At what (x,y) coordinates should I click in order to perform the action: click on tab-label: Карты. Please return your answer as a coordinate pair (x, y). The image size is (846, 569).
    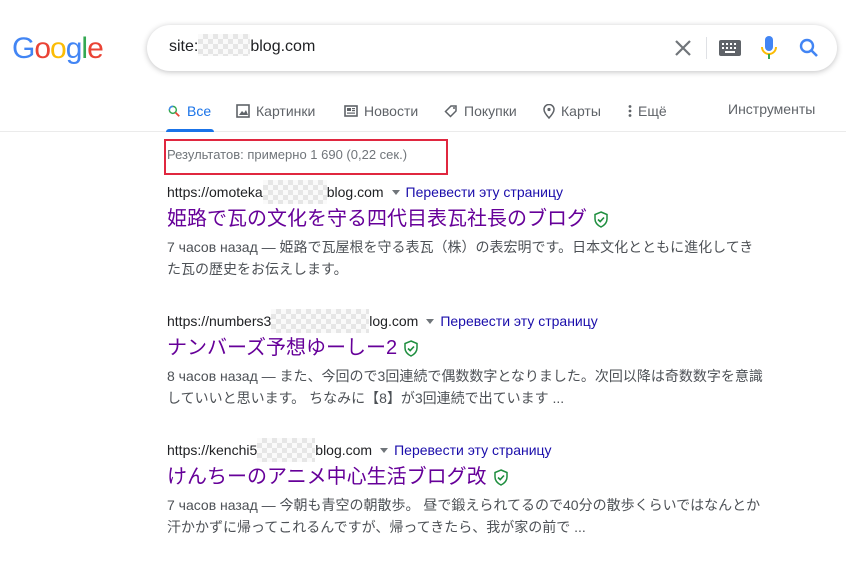
    Looking at the image, I should click on (581, 111).